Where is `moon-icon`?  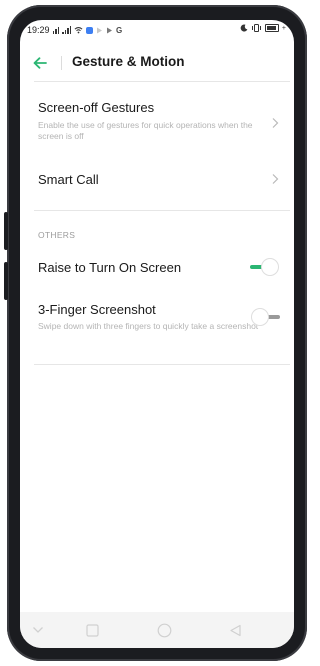 moon-icon is located at coordinates (244, 28).